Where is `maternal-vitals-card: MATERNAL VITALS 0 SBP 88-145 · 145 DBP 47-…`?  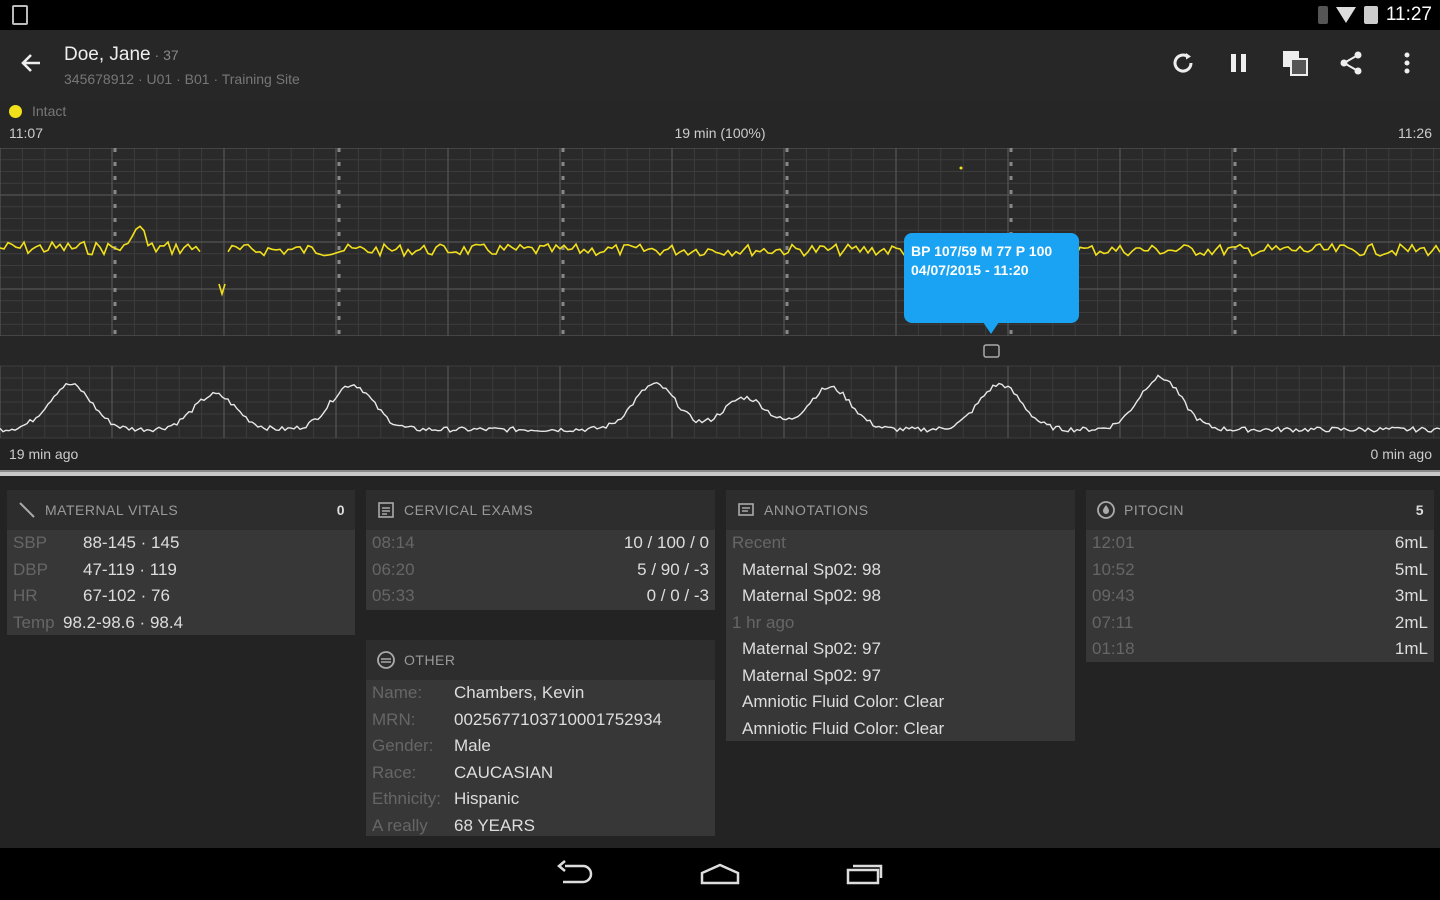
maternal-vitals-card: MATERNAL VITALS 0 SBP 88-145 · 145 DBP 47-… is located at coordinates (181, 562).